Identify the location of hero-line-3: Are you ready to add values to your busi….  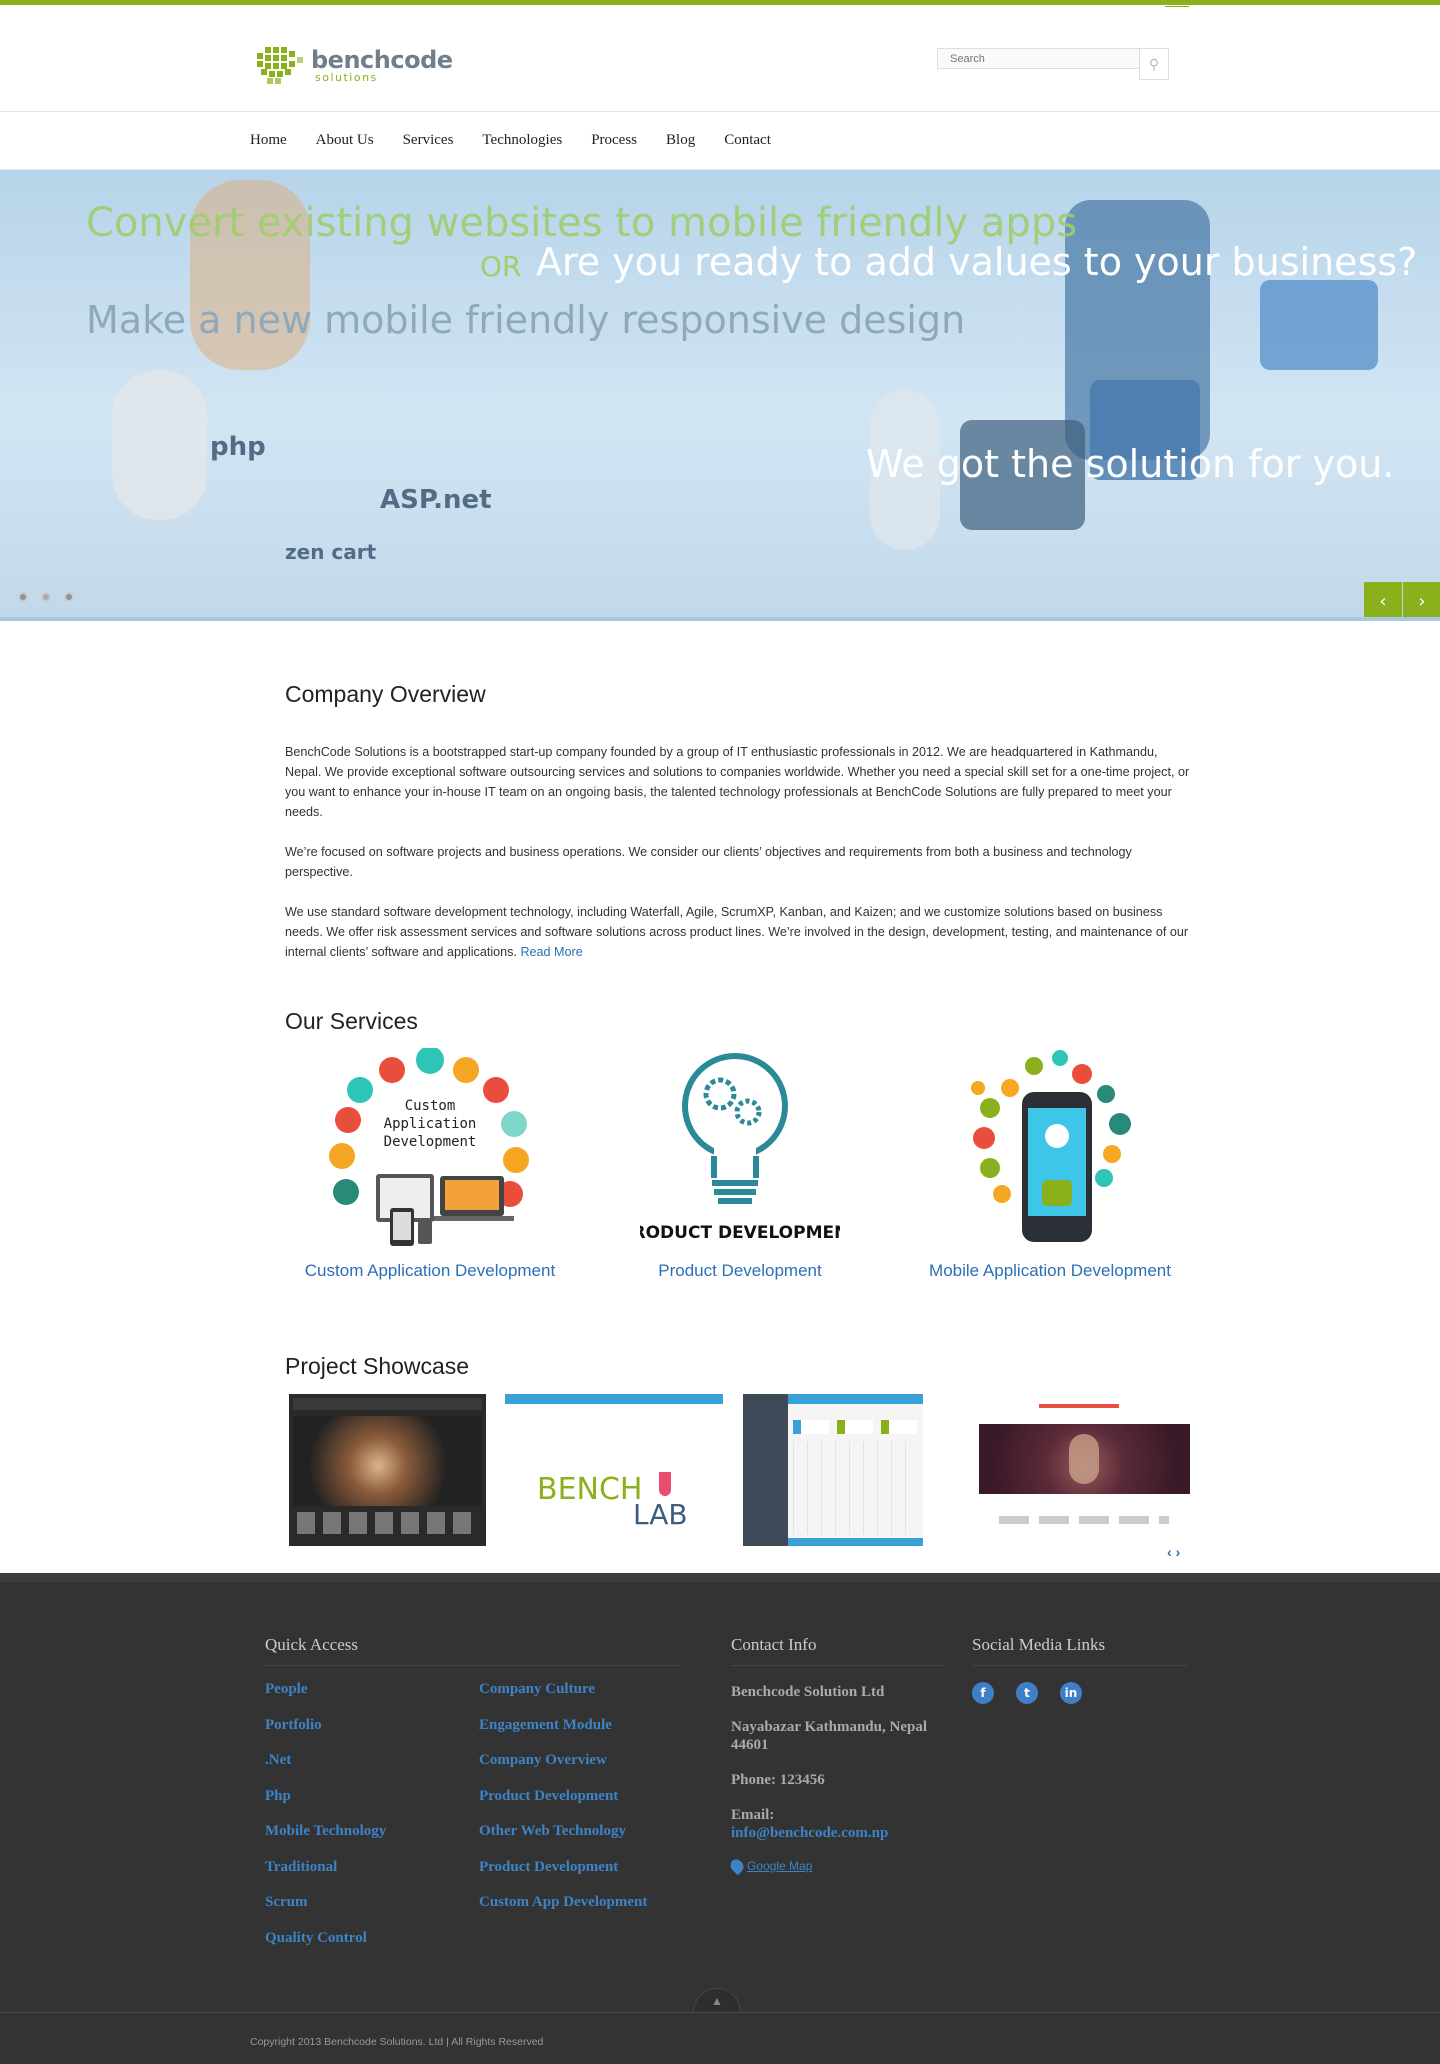
(977, 262).